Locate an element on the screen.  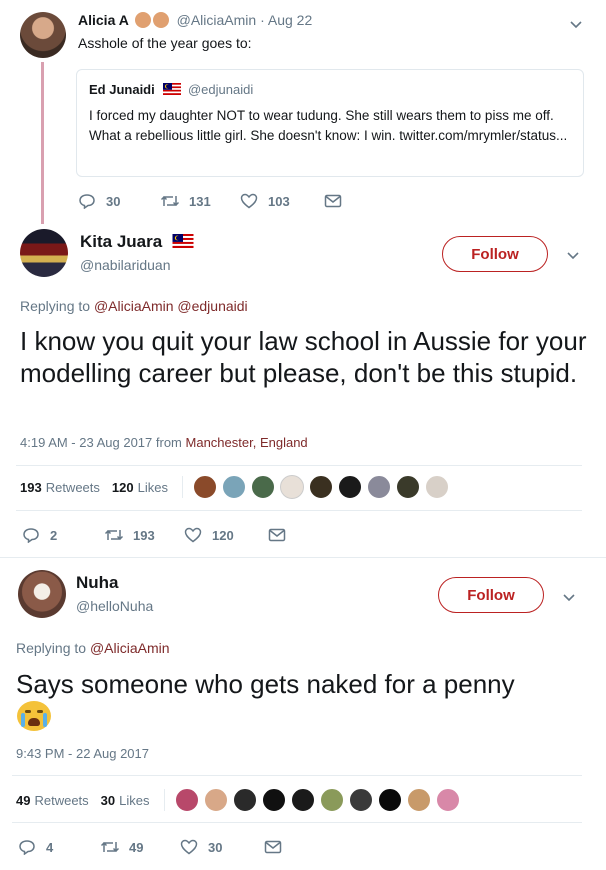
retweet-stat-count: 193 is located at coordinates (31, 487).